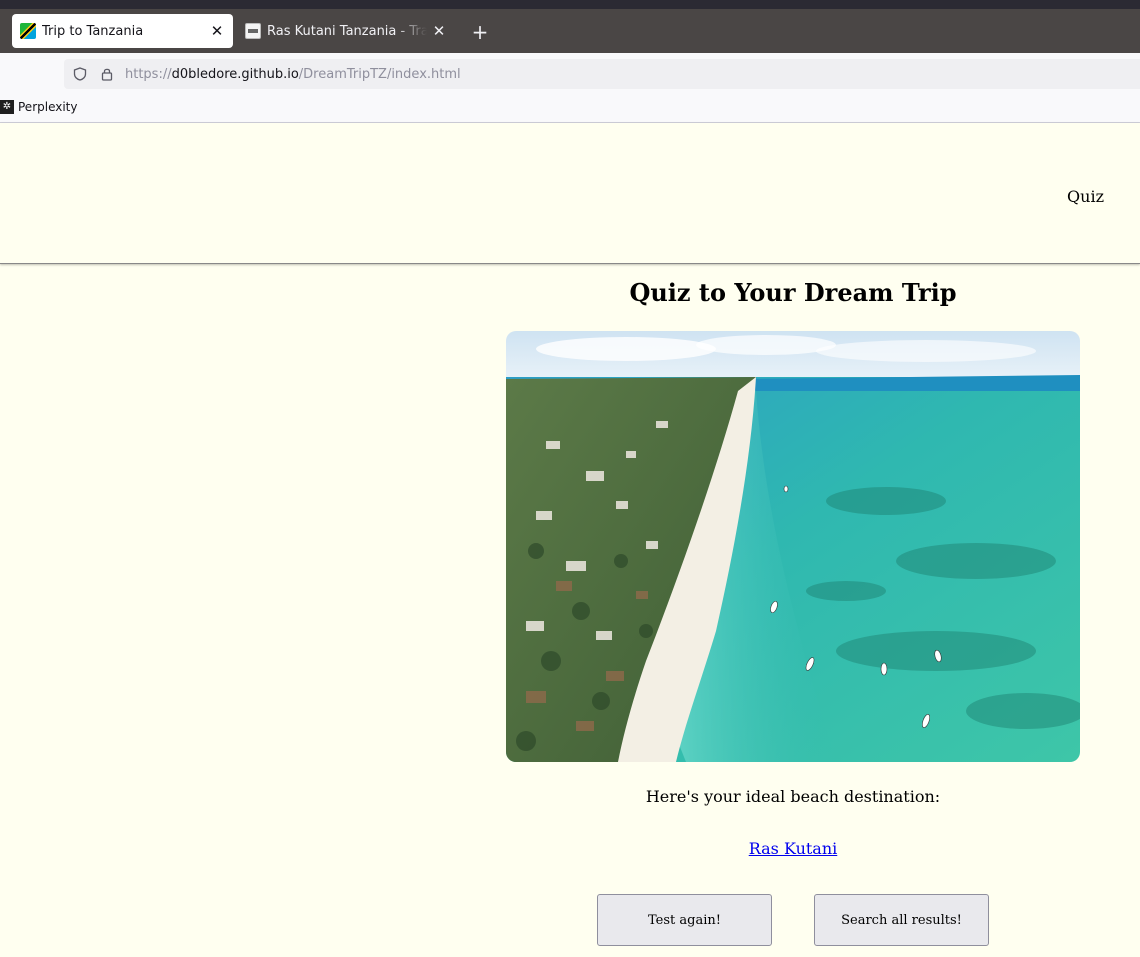 The width and height of the screenshot is (1140, 957). What do you see at coordinates (80, 74) in the screenshot?
I see `shield-icon` at bounding box center [80, 74].